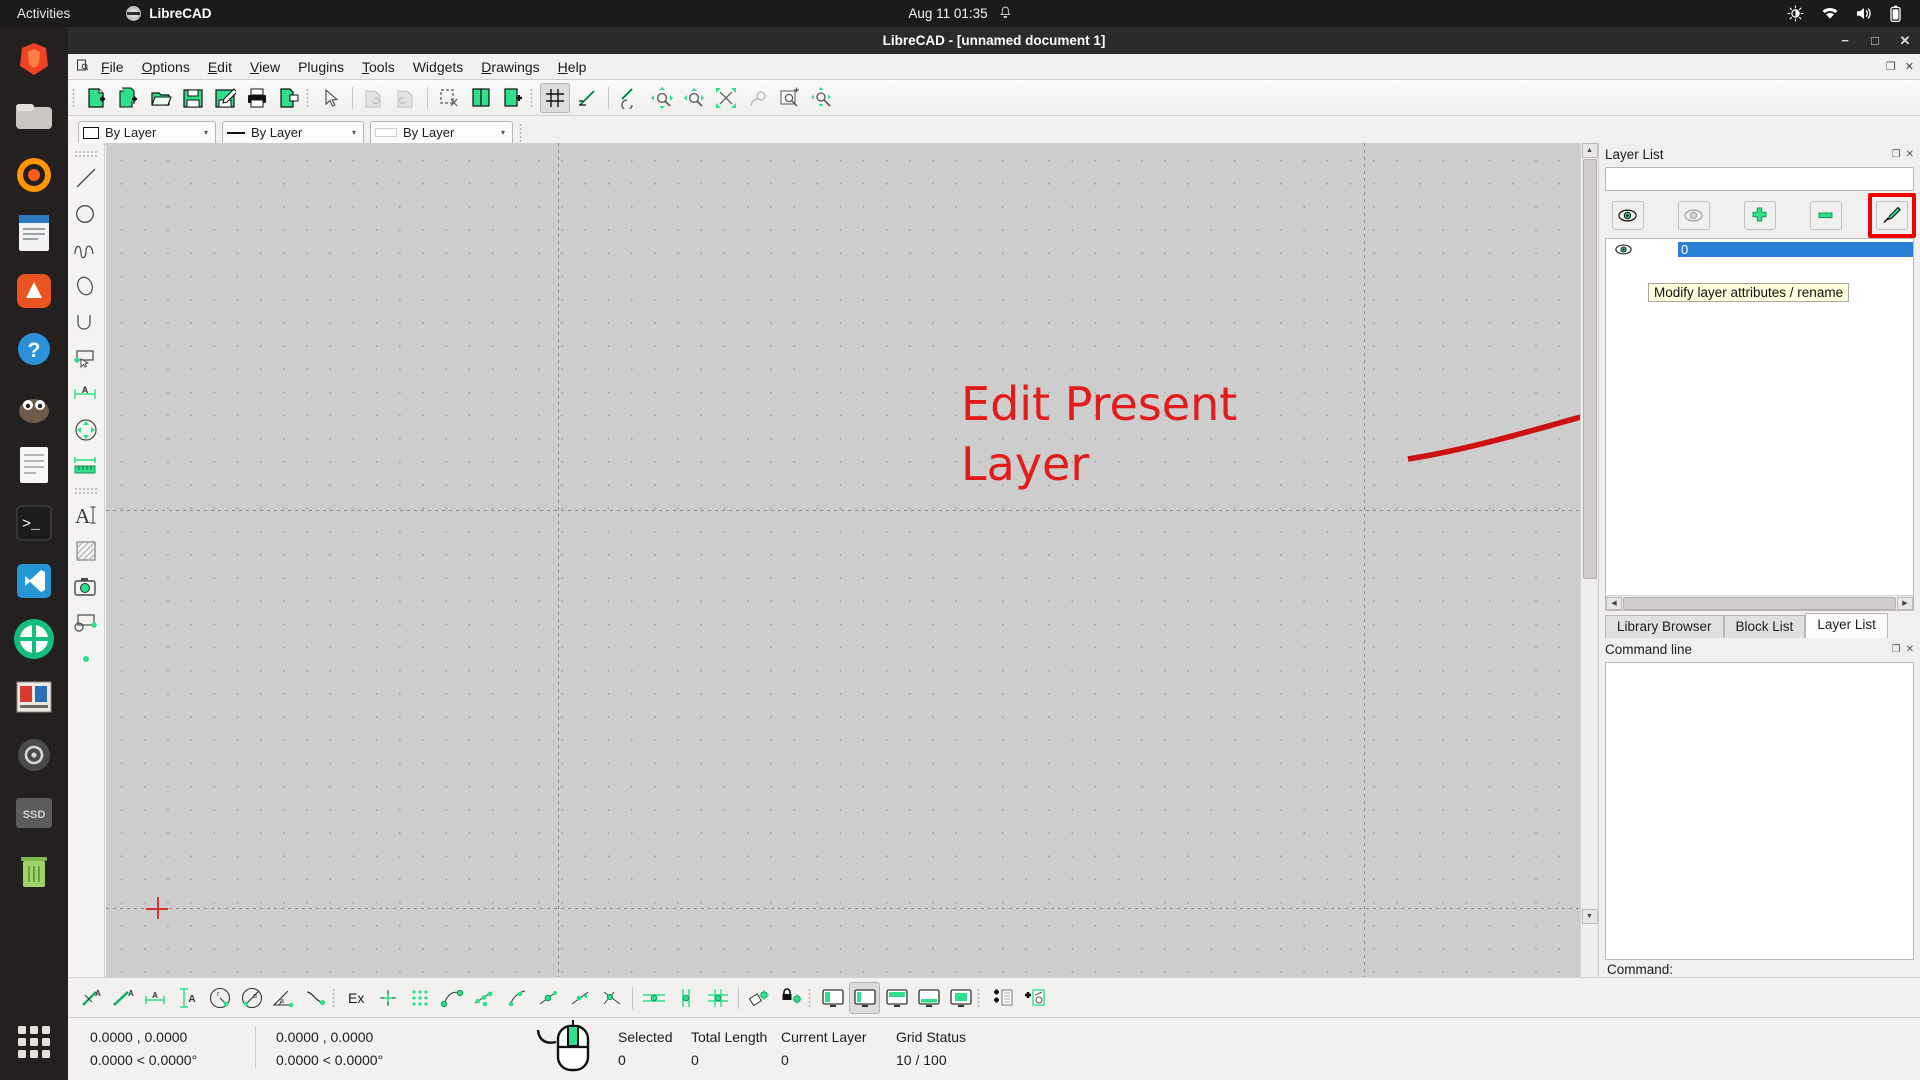 This screenshot has width=1920, height=1080. Describe the element at coordinates (865, 997) in the screenshot. I see `statusbar-toggle-icon` at that location.